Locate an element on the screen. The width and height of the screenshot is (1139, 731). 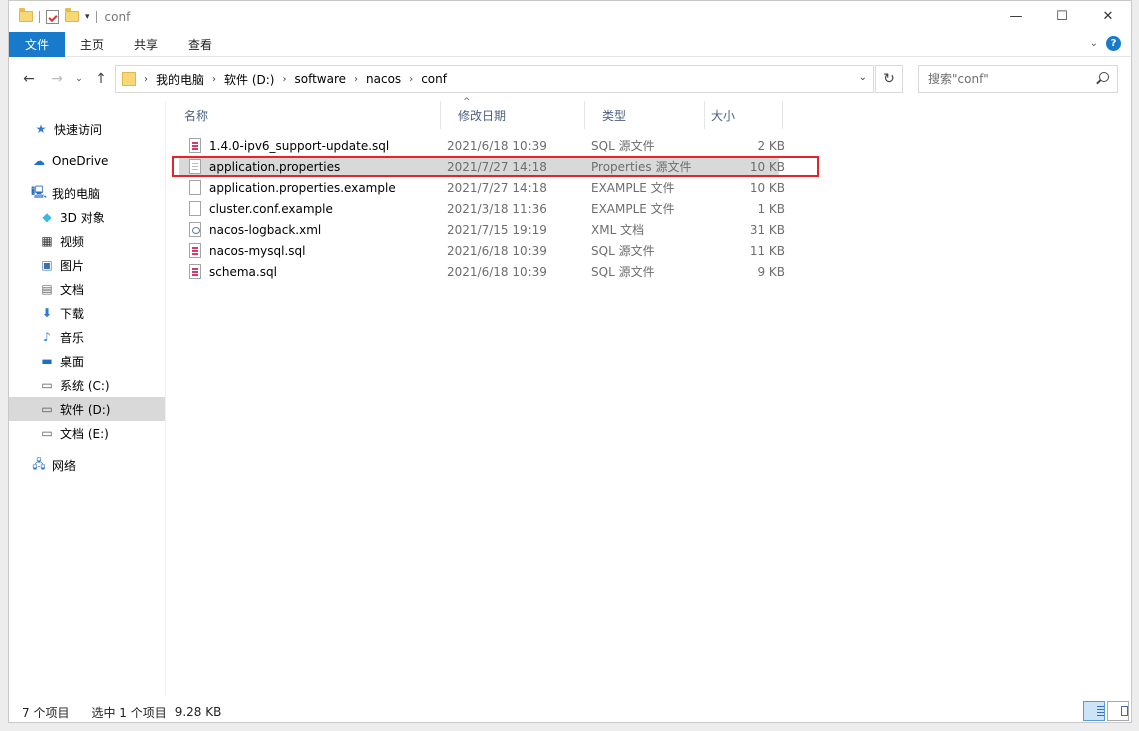
search-box is located at coordinates (1018, 79).